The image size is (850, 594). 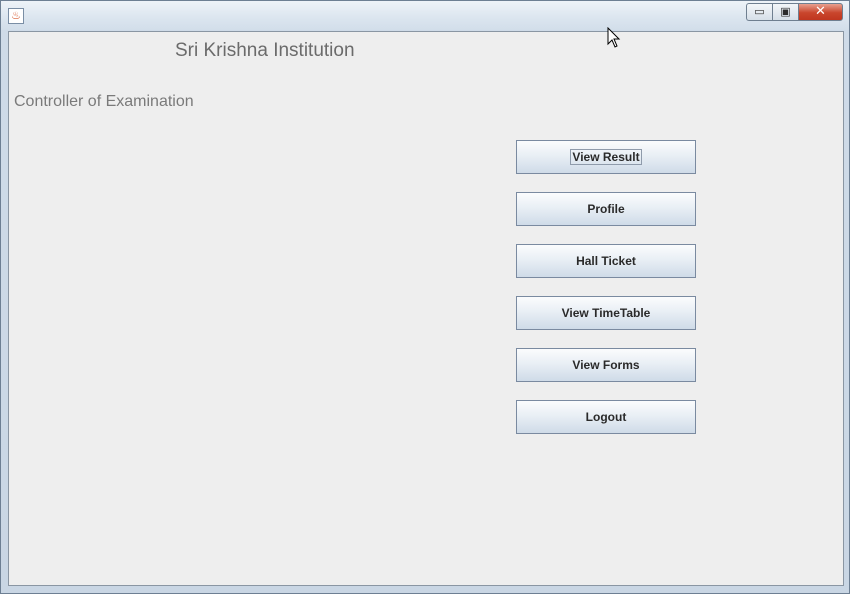 I want to click on view-timetable-button: View TimeTable, so click(x=606, y=313).